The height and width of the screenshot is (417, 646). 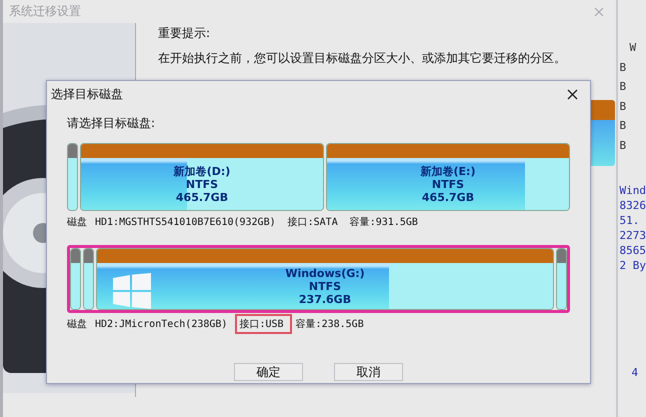 I want to click on strip-text: 4, so click(x=635, y=372).